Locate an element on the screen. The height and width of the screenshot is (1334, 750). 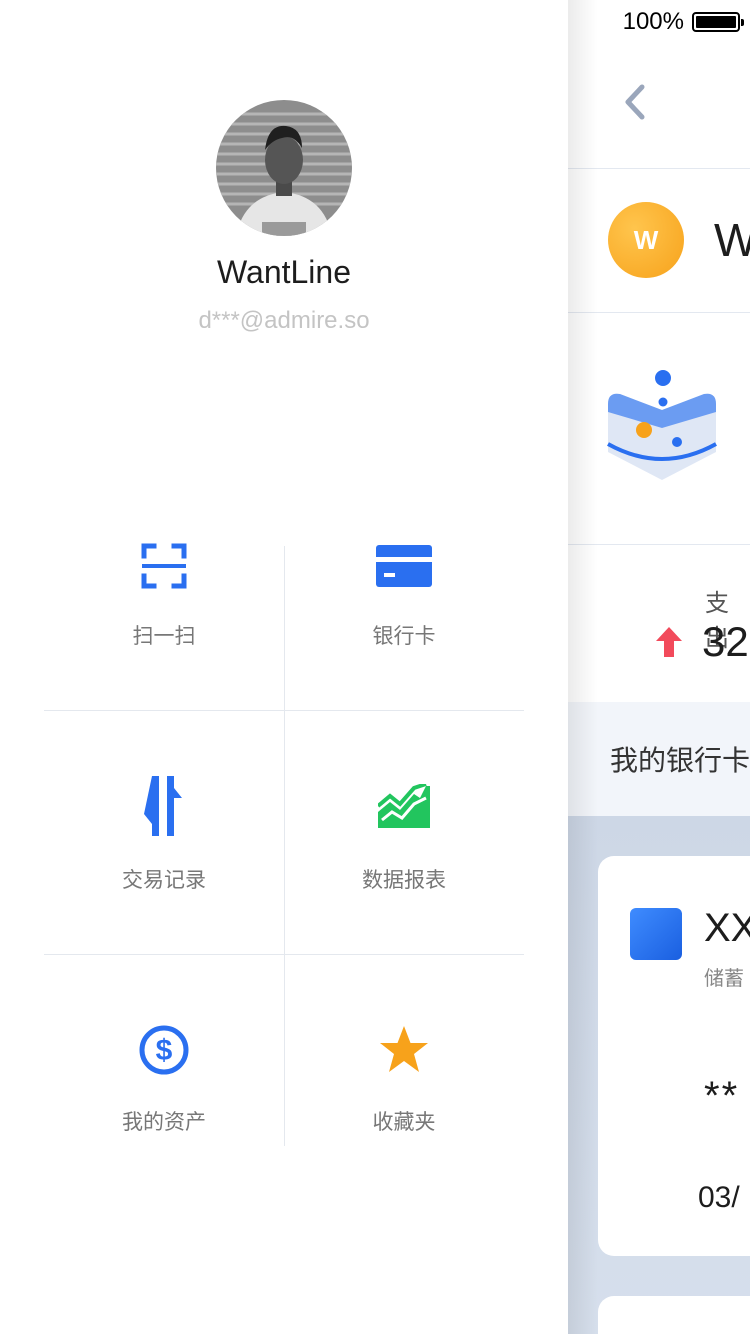
menu-label-reports: 数据报表 is located at coordinates (404, 880).